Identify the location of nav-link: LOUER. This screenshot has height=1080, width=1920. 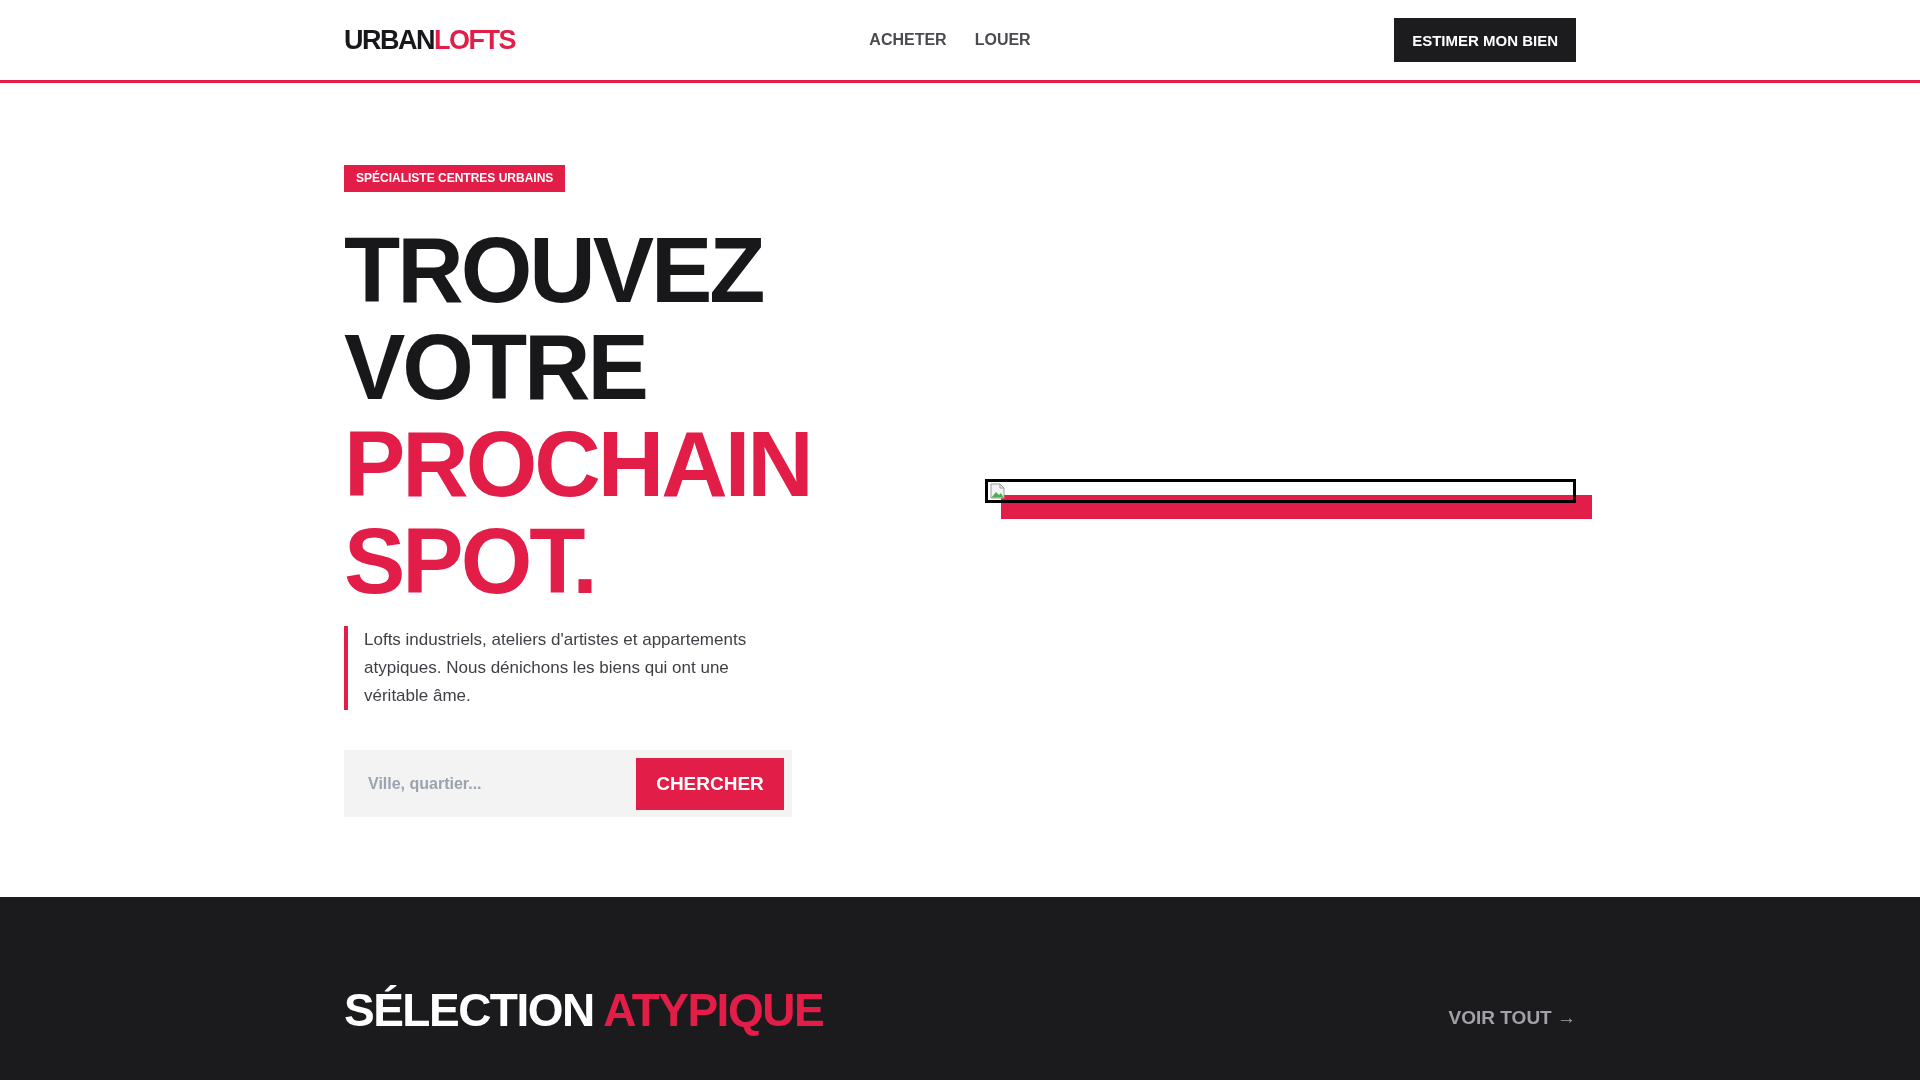
(1002, 40).